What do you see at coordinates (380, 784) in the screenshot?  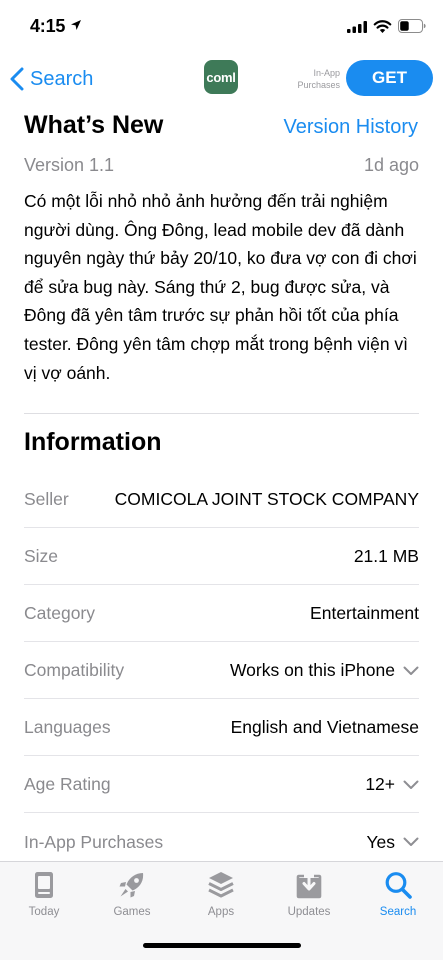 I see `info-value-text: 12+` at bounding box center [380, 784].